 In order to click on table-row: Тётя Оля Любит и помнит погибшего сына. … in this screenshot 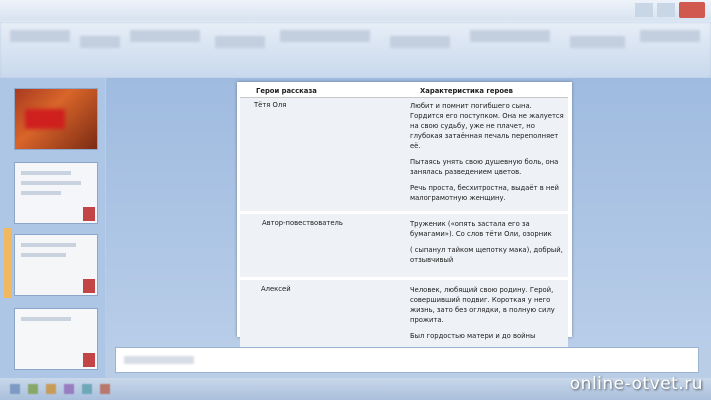, I will do `click(404, 154)`.